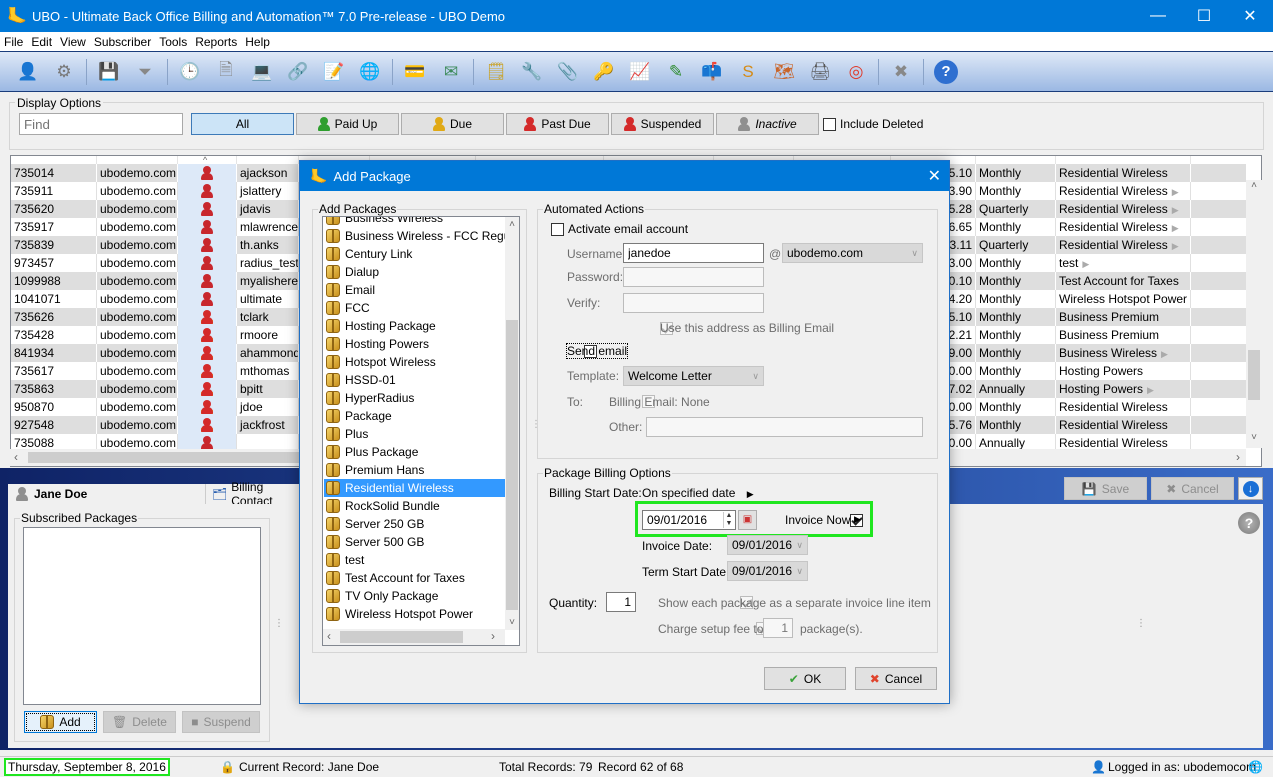 The image size is (1273, 777). What do you see at coordinates (414, 326) in the screenshot?
I see `package-list-item: Hosting Package` at bounding box center [414, 326].